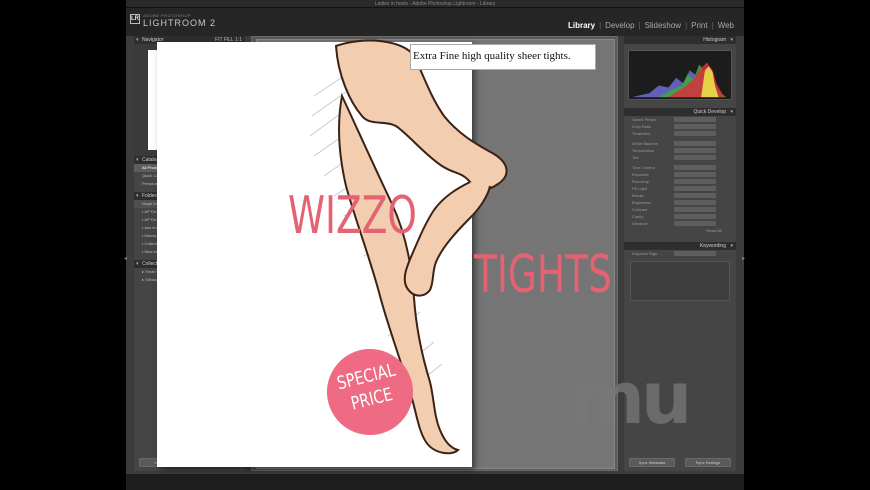 The height and width of the screenshot is (490, 870). Describe the element at coordinates (680, 143) in the screenshot. I see `white-balance-field: White Balance` at that location.